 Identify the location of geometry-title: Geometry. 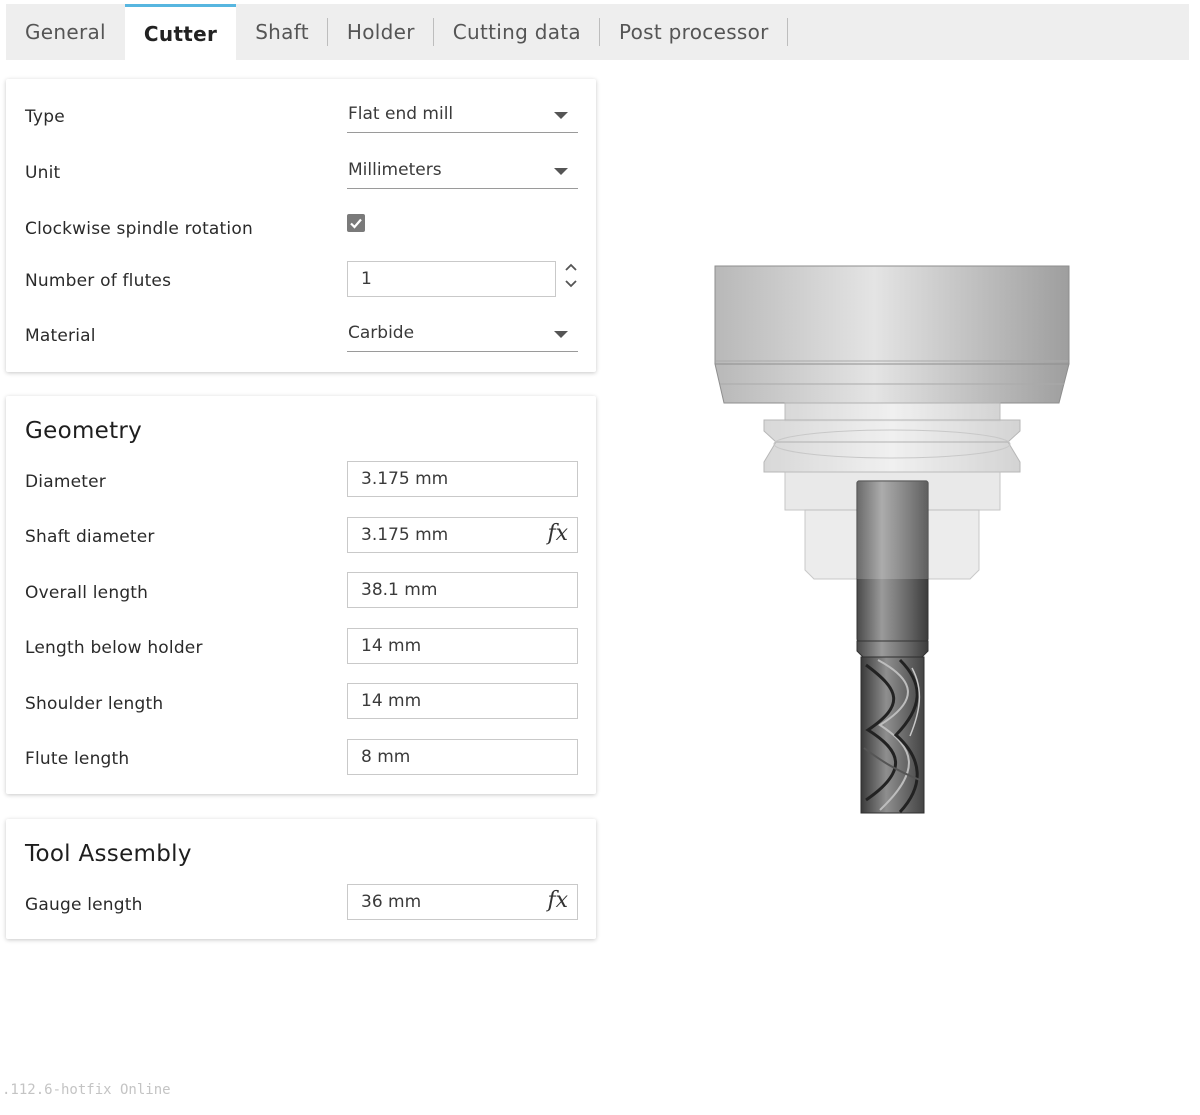
(84, 431).